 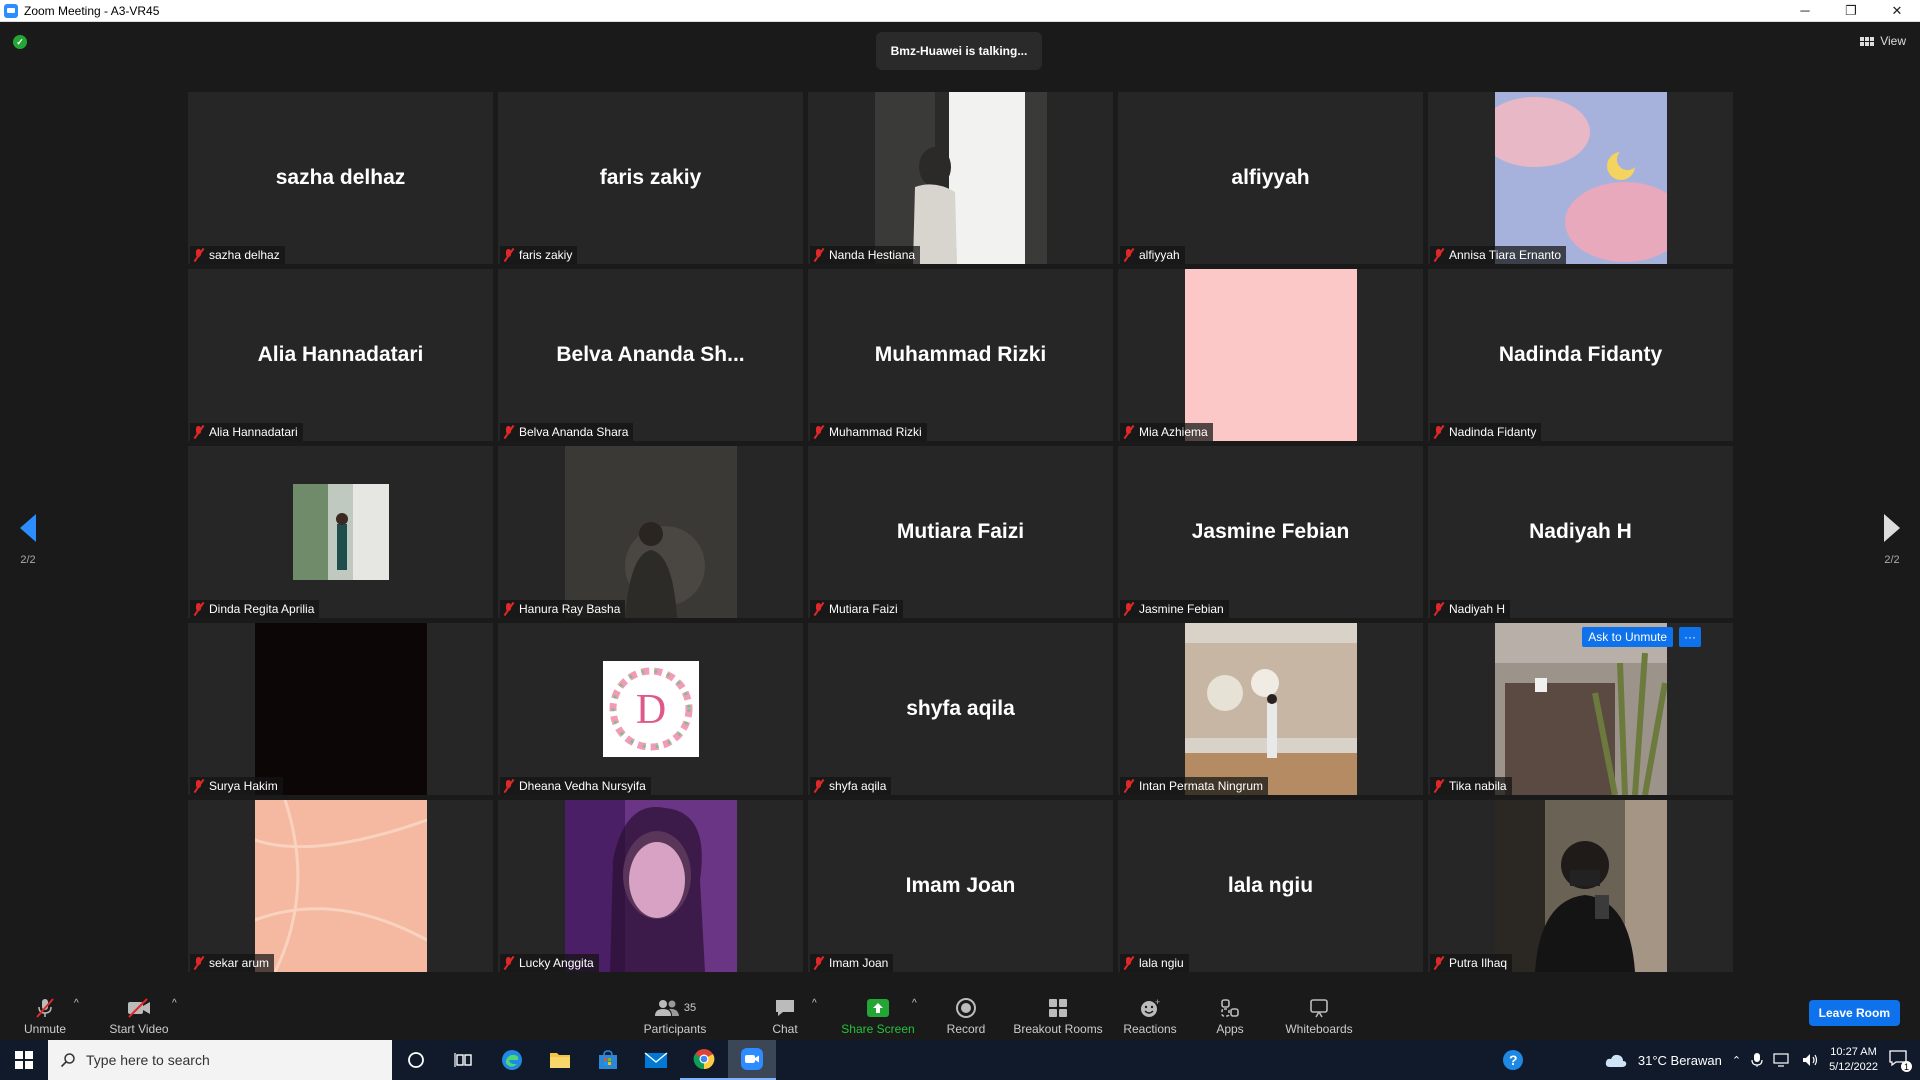 I want to click on participants-button: 35 Participants, so click(x=675, y=1015).